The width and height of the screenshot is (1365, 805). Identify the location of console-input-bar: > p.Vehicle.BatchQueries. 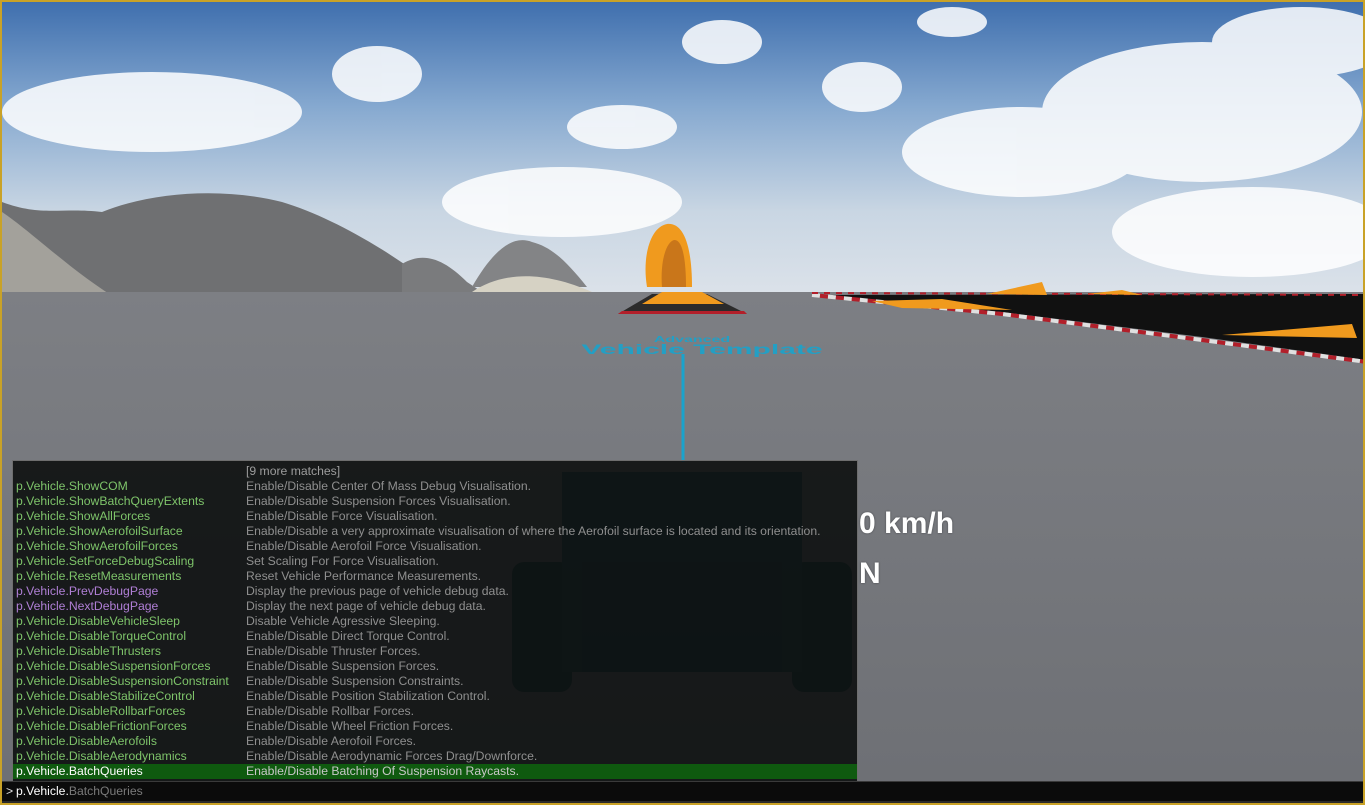
(682, 791).